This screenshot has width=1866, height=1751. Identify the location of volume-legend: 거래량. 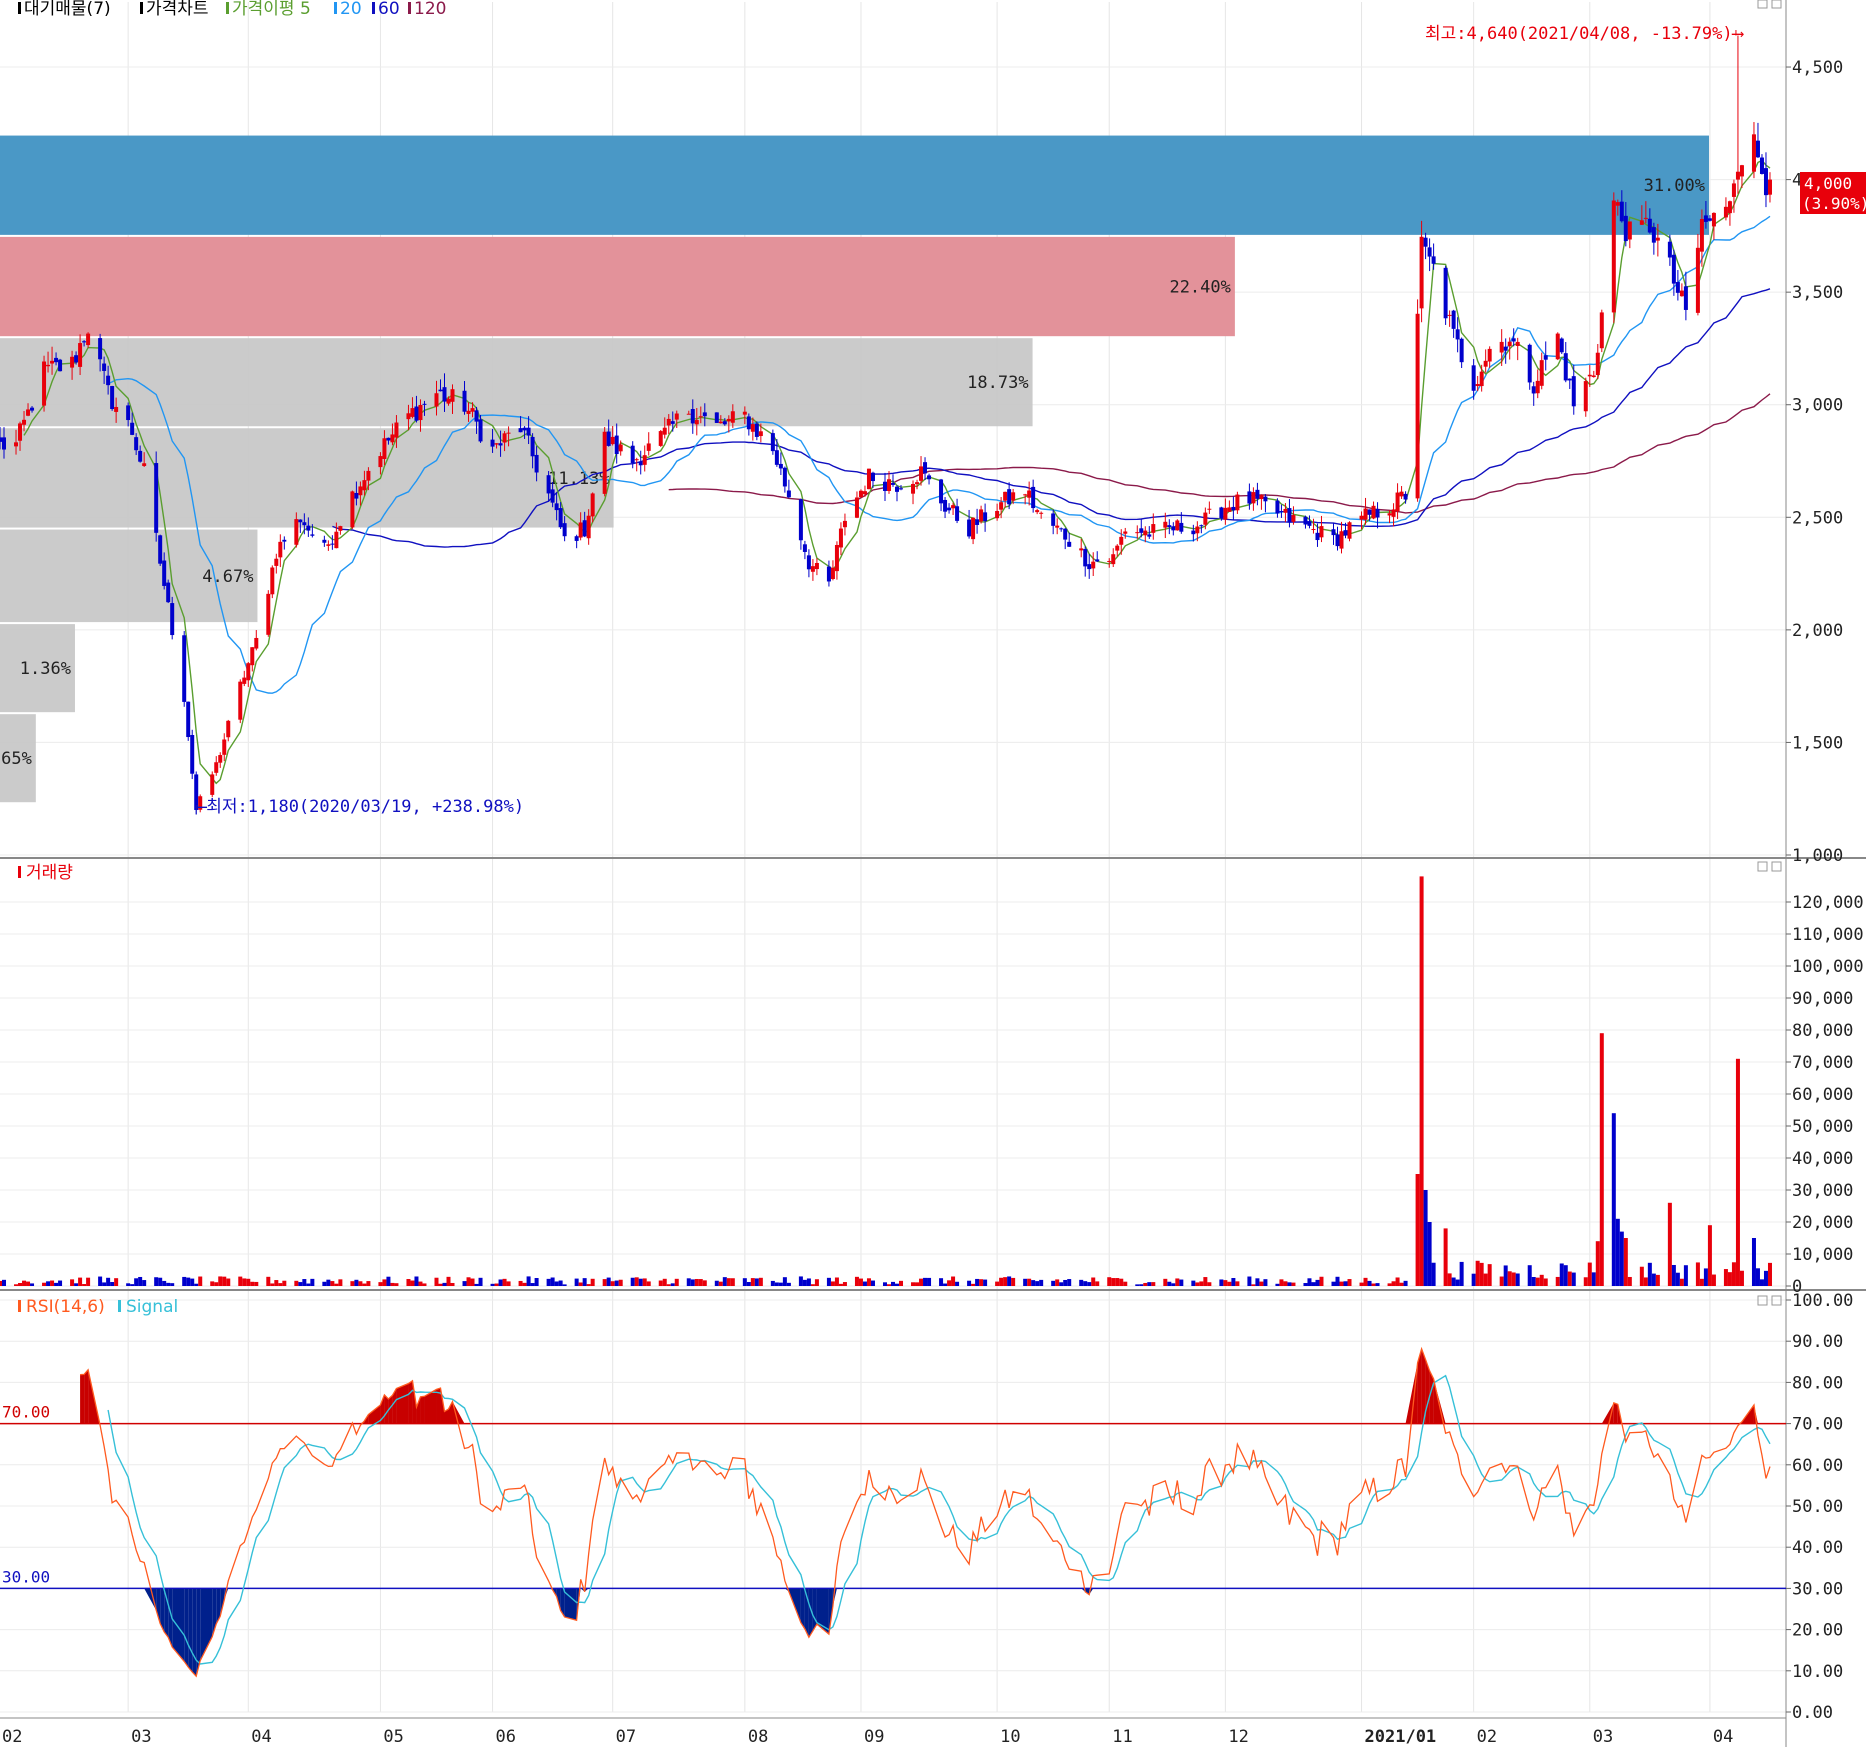
(45, 873).